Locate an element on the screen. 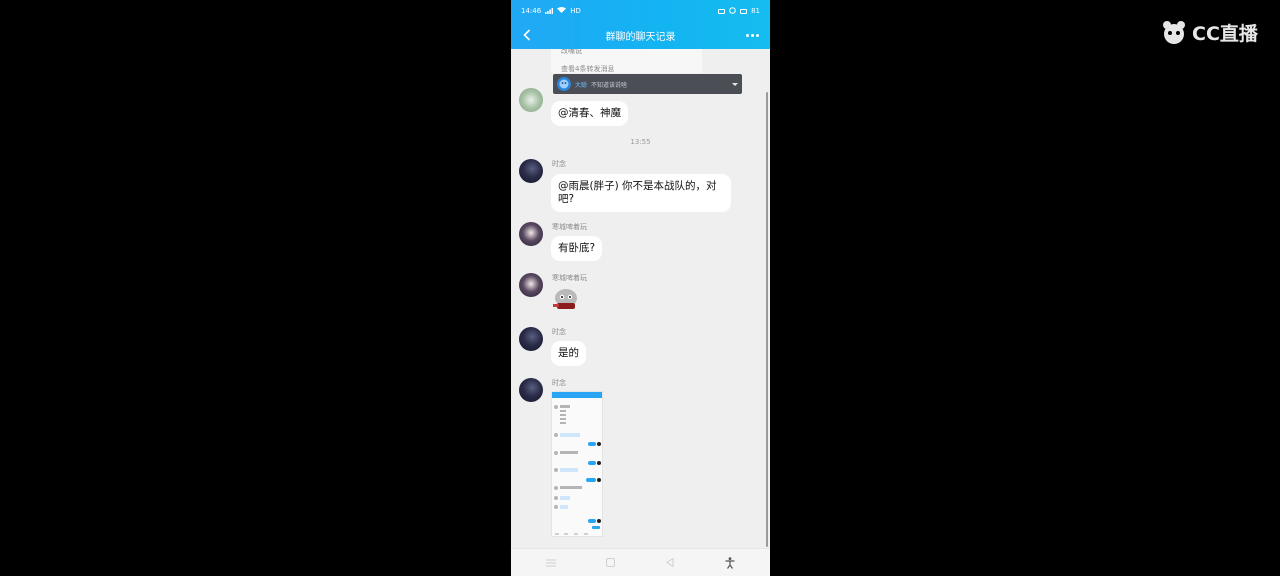  chevron-left-icon is located at coordinates (527, 35).